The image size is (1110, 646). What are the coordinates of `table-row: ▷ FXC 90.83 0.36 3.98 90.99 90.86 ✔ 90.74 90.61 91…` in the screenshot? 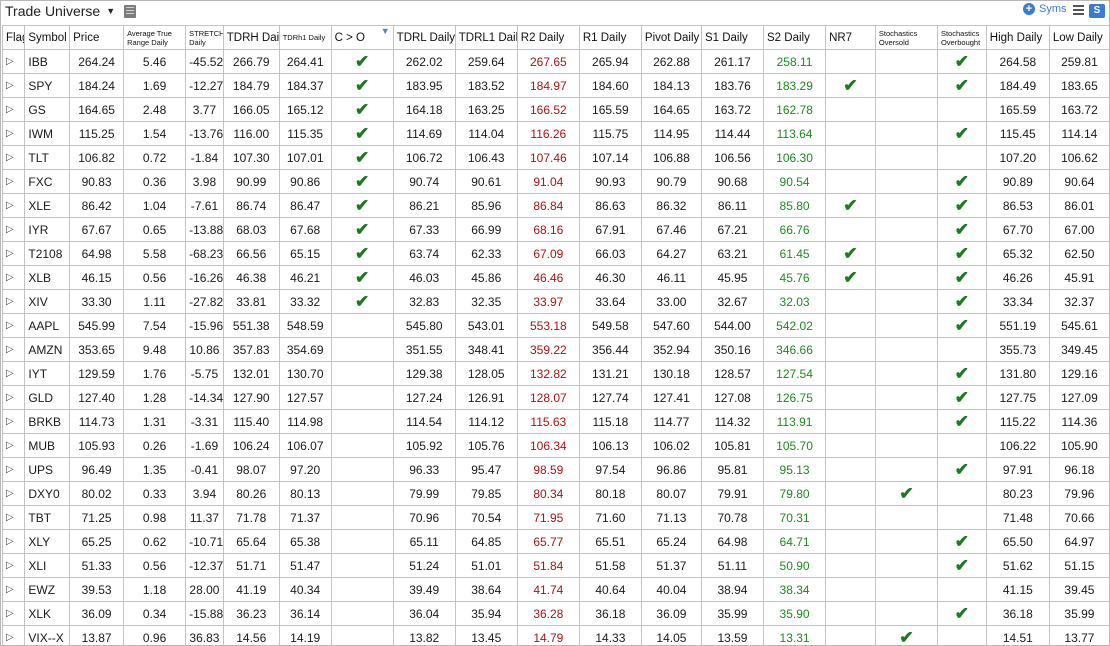 It's located at (555, 181).